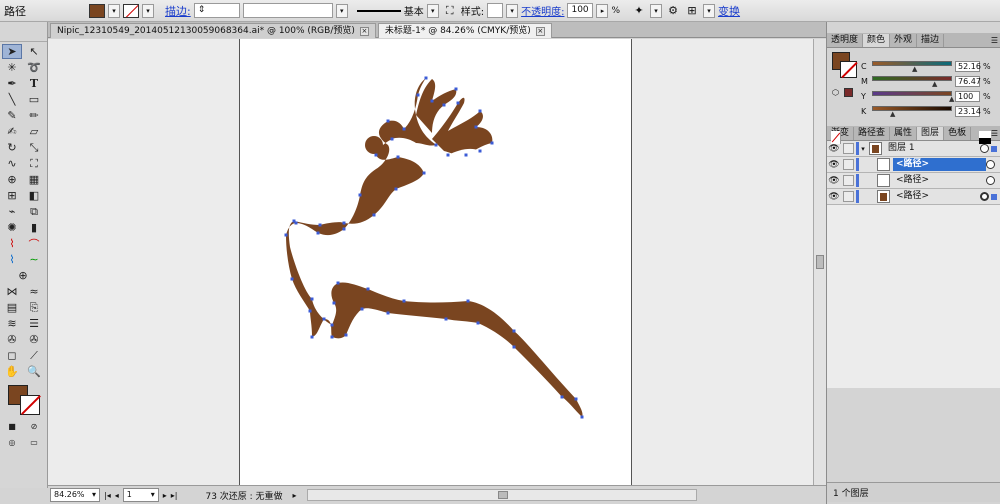 This screenshot has height=504, width=1000. I want to click on recolor-artwork-icon: ✦, so click(639, 11).